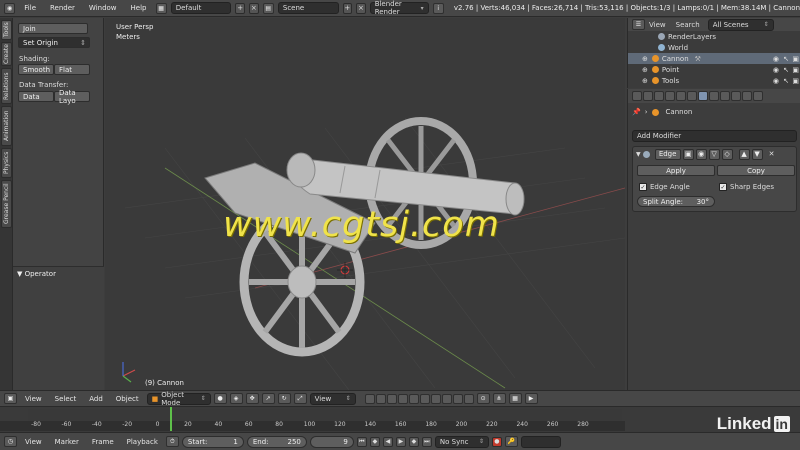 This screenshot has height=450, width=800. I want to click on remove-modifier-close-icon: ✕, so click(772, 154).